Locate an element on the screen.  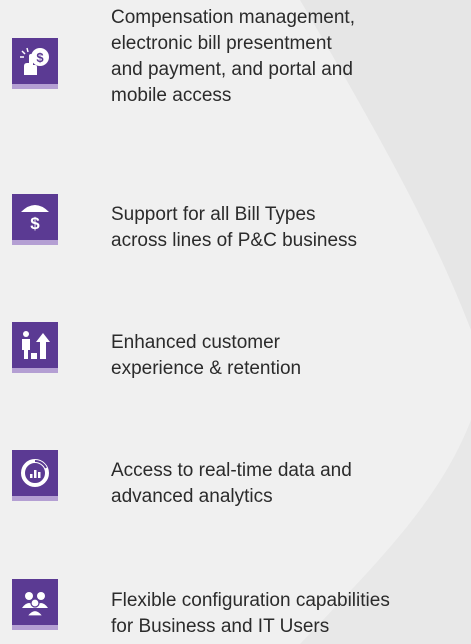
touch-payment-icon: $ is located at coordinates (35, 61).